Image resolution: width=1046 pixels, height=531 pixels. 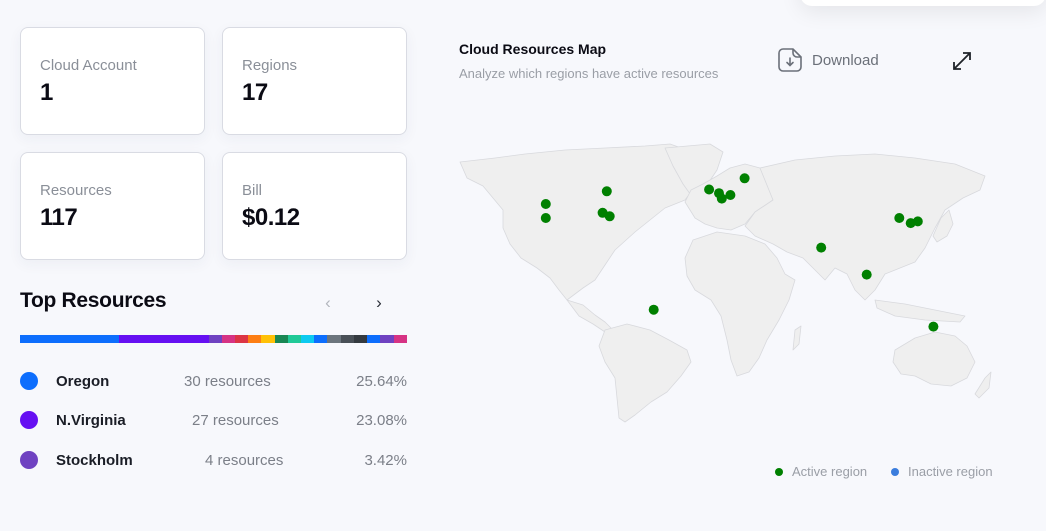 I want to click on resource-distribution-bar, so click(x=213, y=339).